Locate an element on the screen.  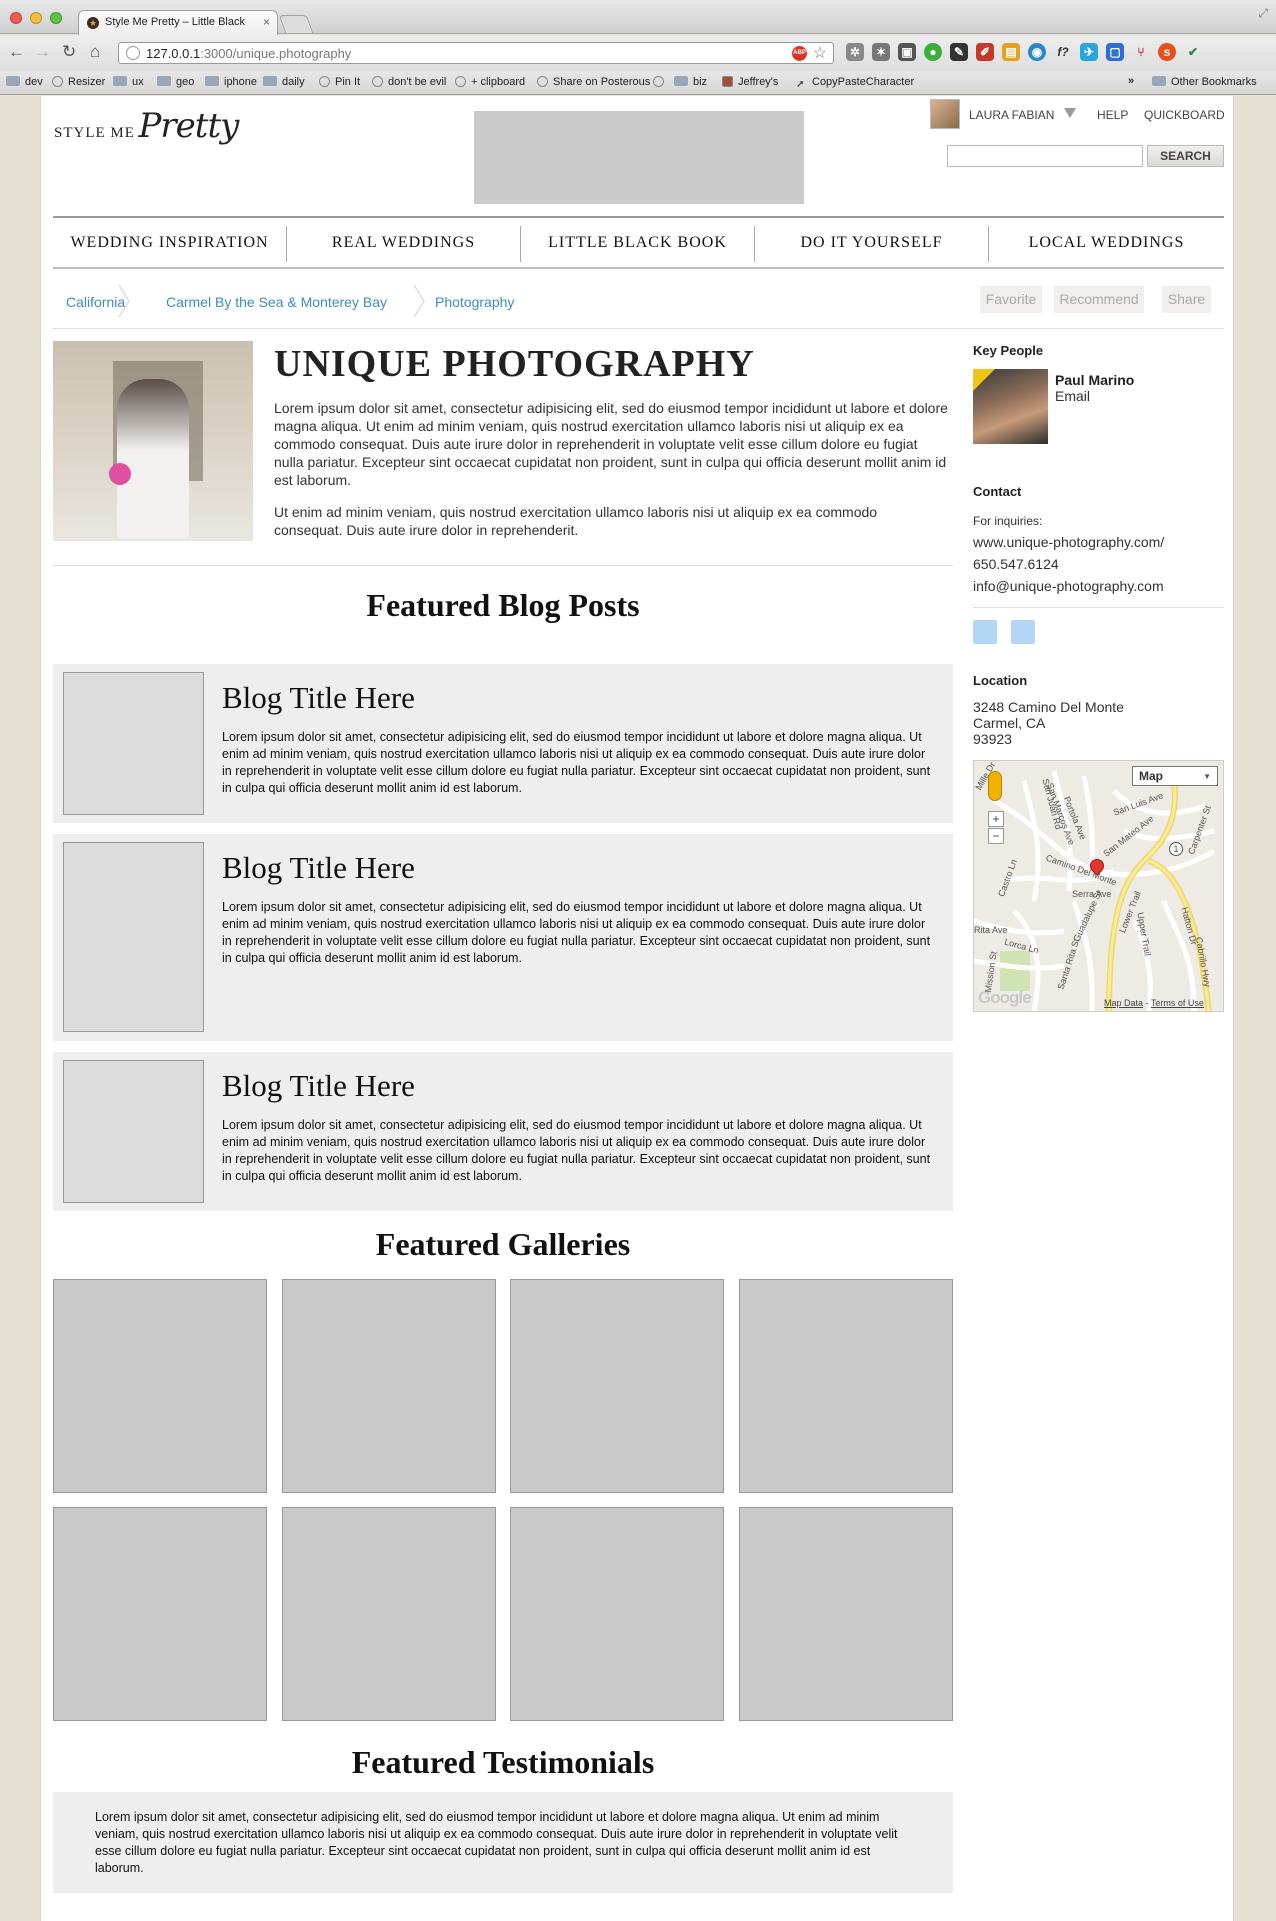
nav-little-black-book: LITTLE BLACK BOOK is located at coordinates (637, 242).